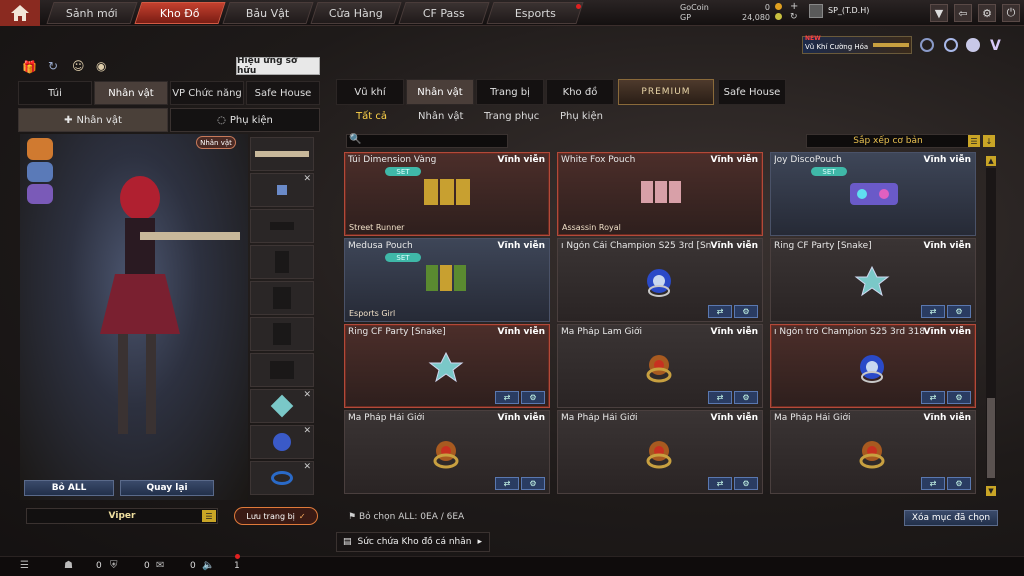  What do you see at coordinates (356, 13) in the screenshot?
I see `nav-tab-shop: Cửa Hàng` at bounding box center [356, 13].